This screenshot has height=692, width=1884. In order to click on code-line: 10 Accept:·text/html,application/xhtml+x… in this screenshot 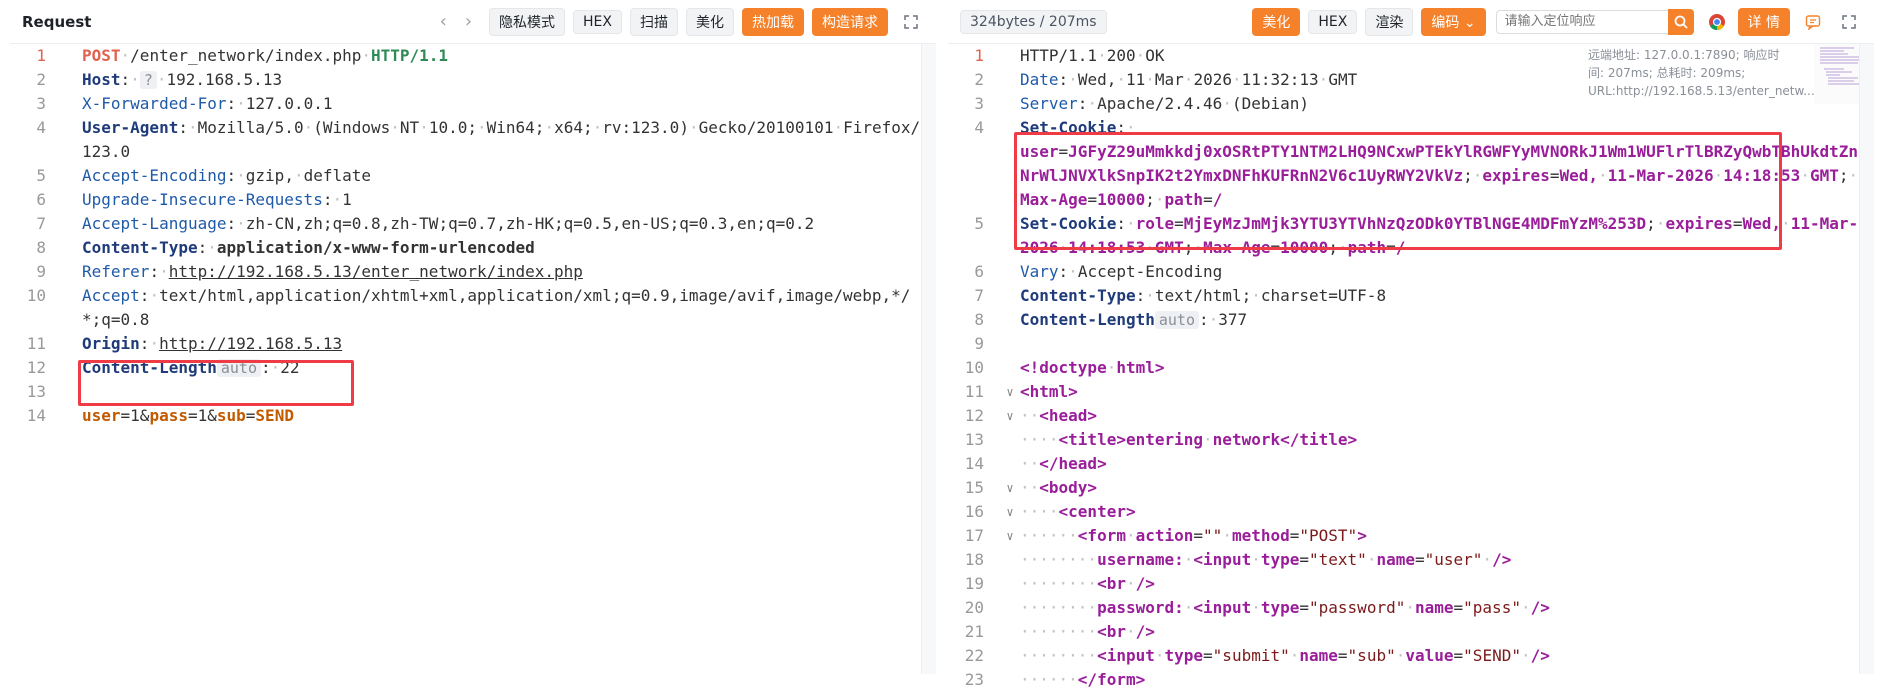, I will do `click(468, 307)`.